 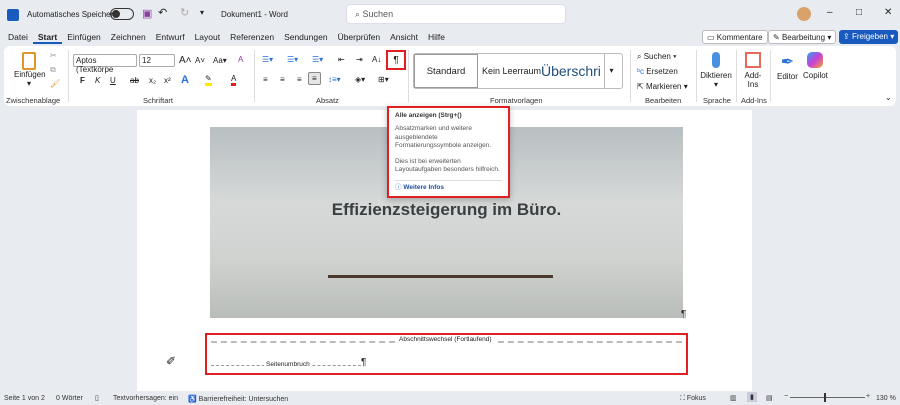 What do you see at coordinates (55, 83) in the screenshot?
I see `format-painter-icon: 🖌` at bounding box center [55, 83].